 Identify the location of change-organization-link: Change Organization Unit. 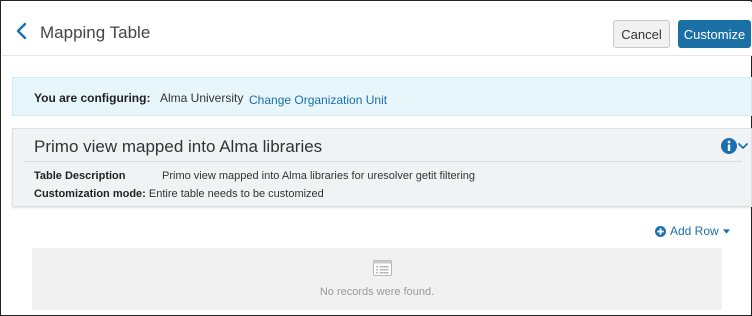
(318, 100).